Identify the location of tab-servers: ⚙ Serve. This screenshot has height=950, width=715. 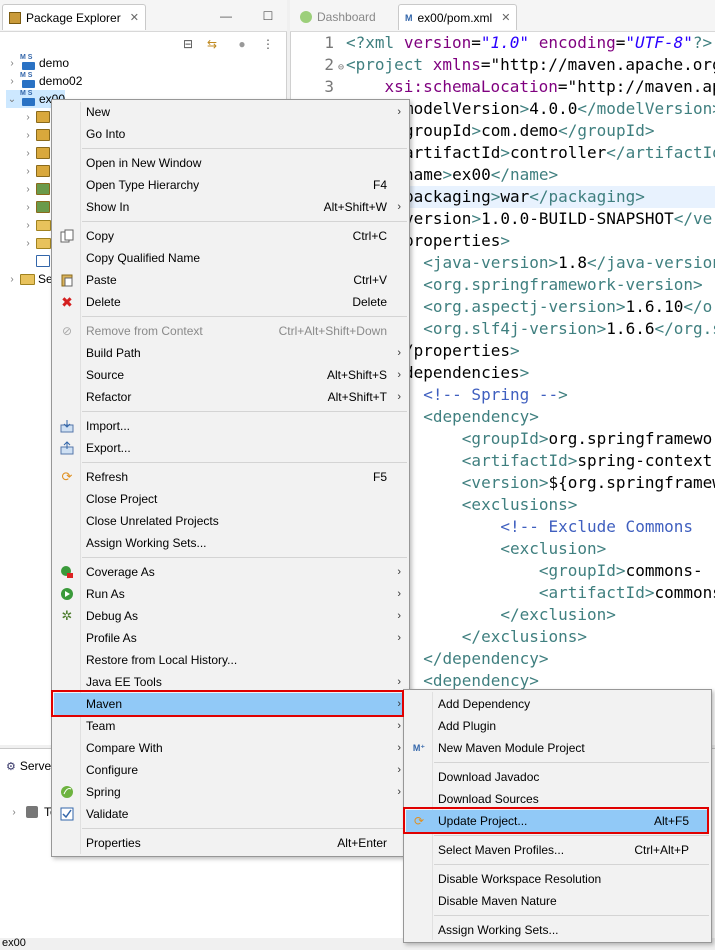
(28, 766).